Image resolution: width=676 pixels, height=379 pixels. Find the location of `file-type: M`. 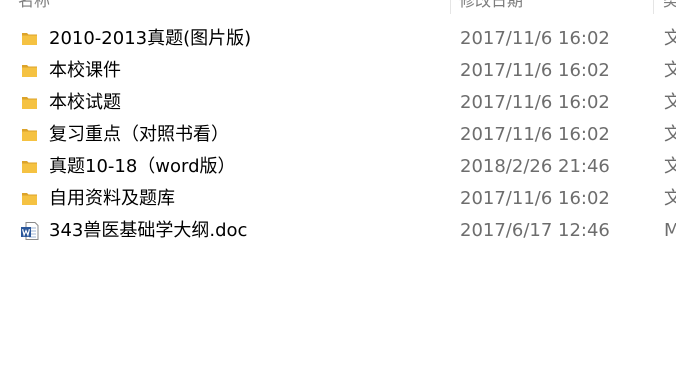

file-type: M is located at coordinates (670, 230).